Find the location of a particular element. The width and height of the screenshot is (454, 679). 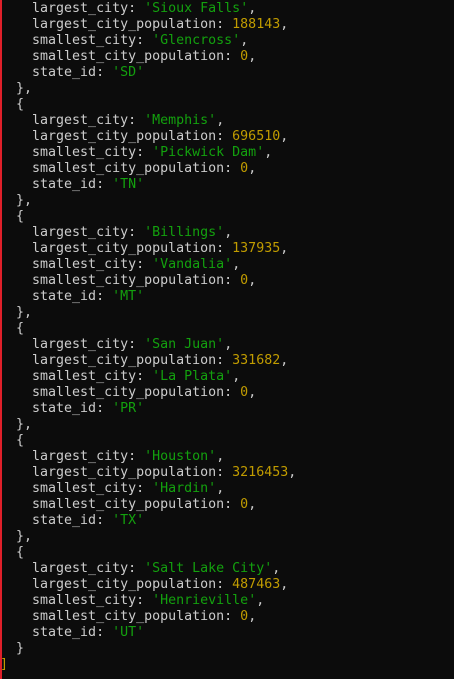

record-field-largest-city: largest_city: 'Billings', is located at coordinates (148, 233).